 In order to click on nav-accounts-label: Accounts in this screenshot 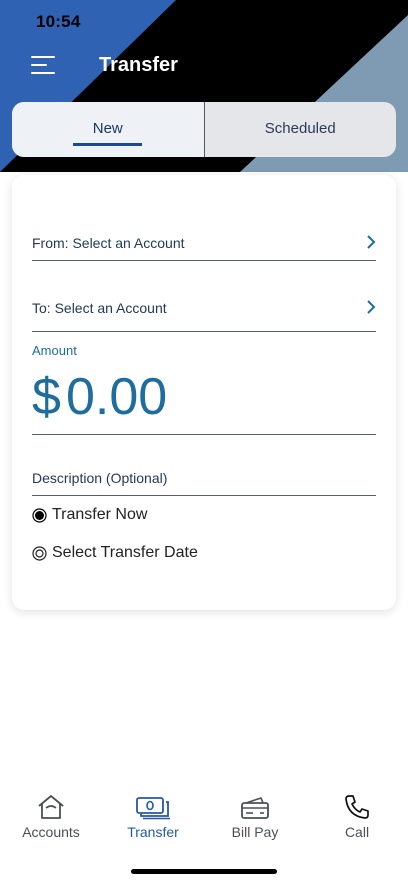, I will do `click(51, 832)`.